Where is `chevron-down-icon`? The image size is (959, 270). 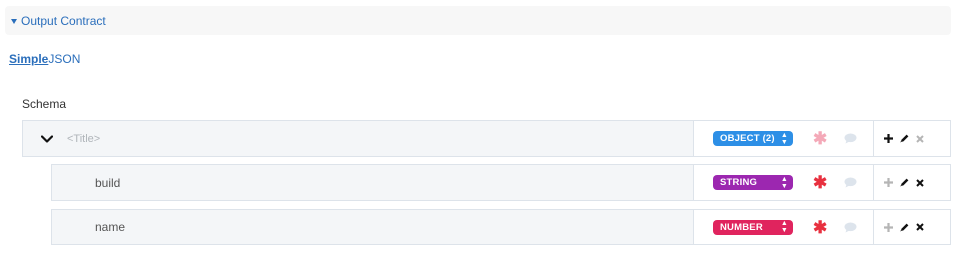
chevron-down-icon is located at coordinates (47, 138).